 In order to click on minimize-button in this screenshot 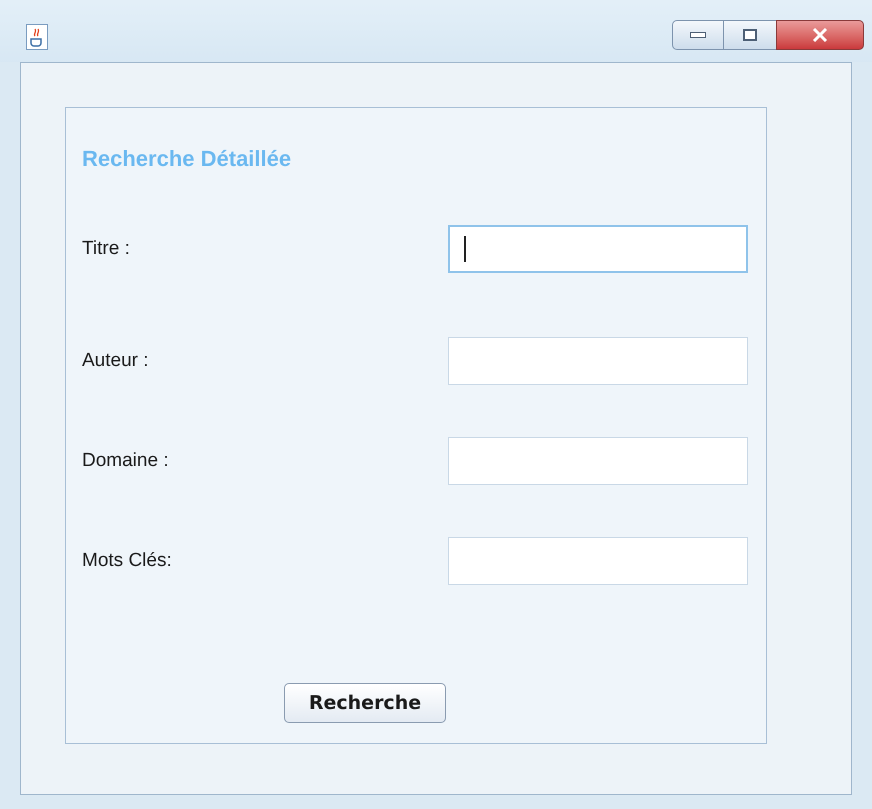, I will do `click(698, 35)`.